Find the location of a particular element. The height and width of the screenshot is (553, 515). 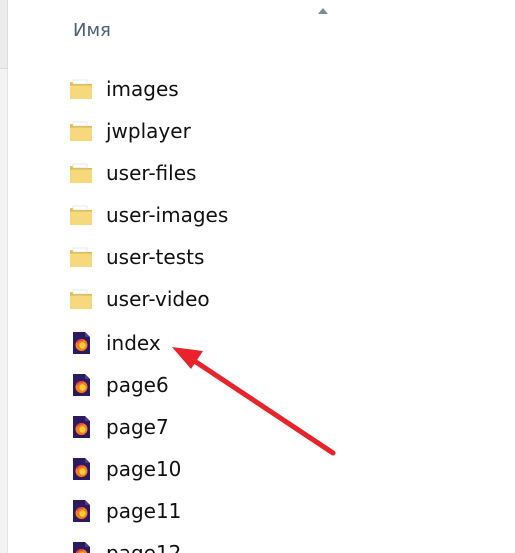

file-row-user-files: user-files is located at coordinates (280, 173).